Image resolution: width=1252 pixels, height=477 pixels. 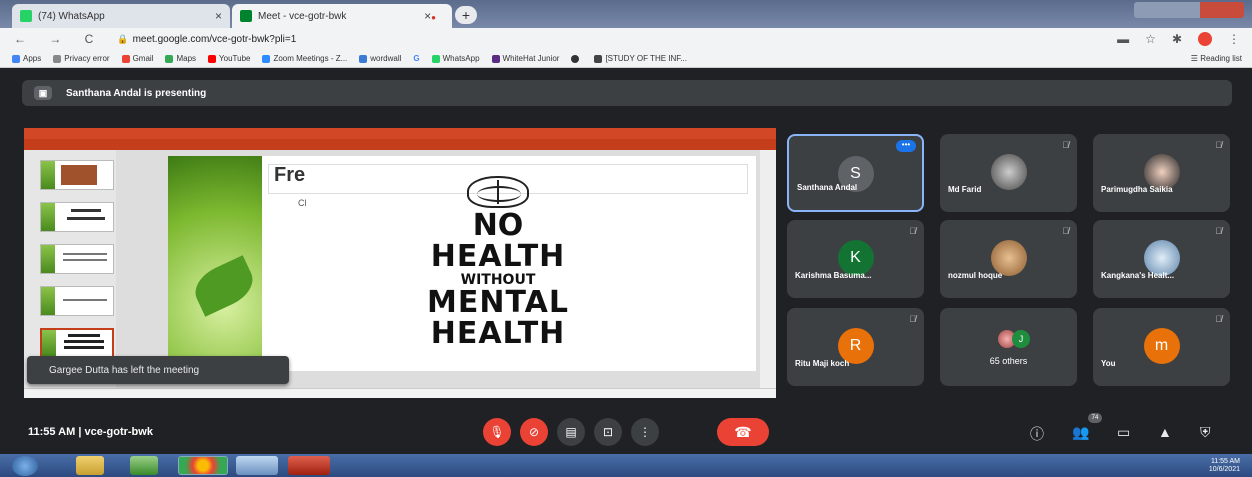 I want to click on tab-meet: Meet - vce-gotr-bwk ×●, so click(x=342, y=16).